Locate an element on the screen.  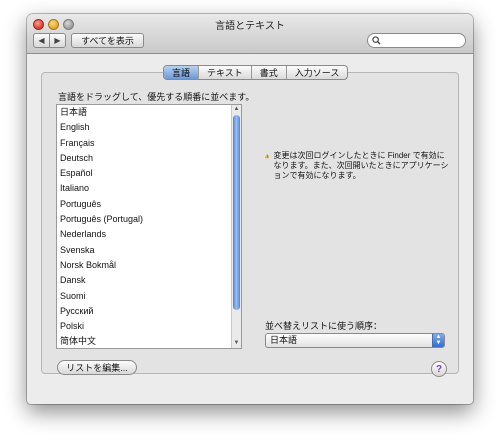
sort-order-label: 並べ替えリストに使う順序： is located at coordinates (324, 326).